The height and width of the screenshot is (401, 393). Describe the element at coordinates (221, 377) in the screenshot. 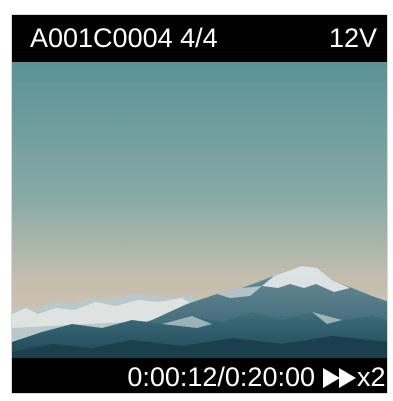

I see `timecode: 0:00:12/0:20:00` at that location.